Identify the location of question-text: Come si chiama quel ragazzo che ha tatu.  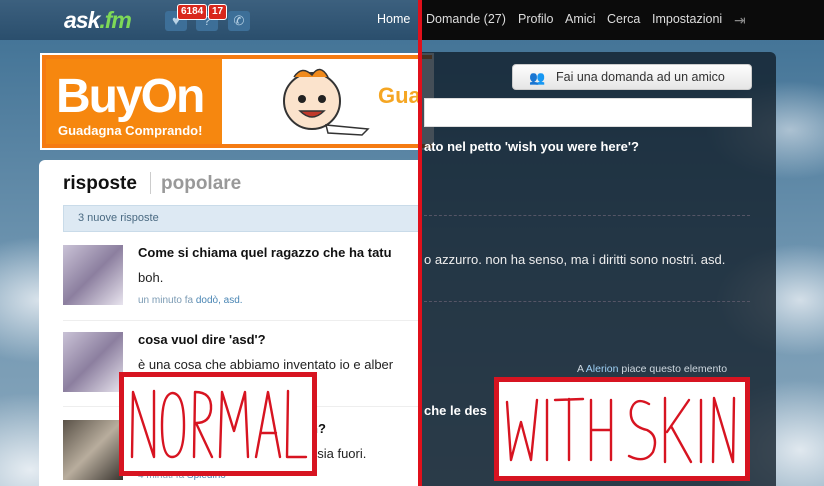
(279, 252).